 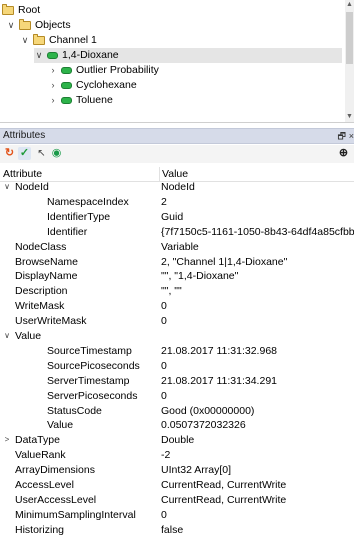 What do you see at coordinates (177, 395) in the screenshot?
I see `table-row: ServerPicoseconds 0` at bounding box center [177, 395].